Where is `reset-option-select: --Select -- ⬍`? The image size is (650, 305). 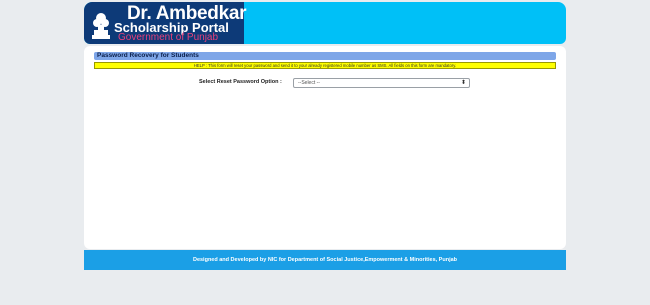 reset-option-select: --Select -- ⬍ is located at coordinates (381, 83).